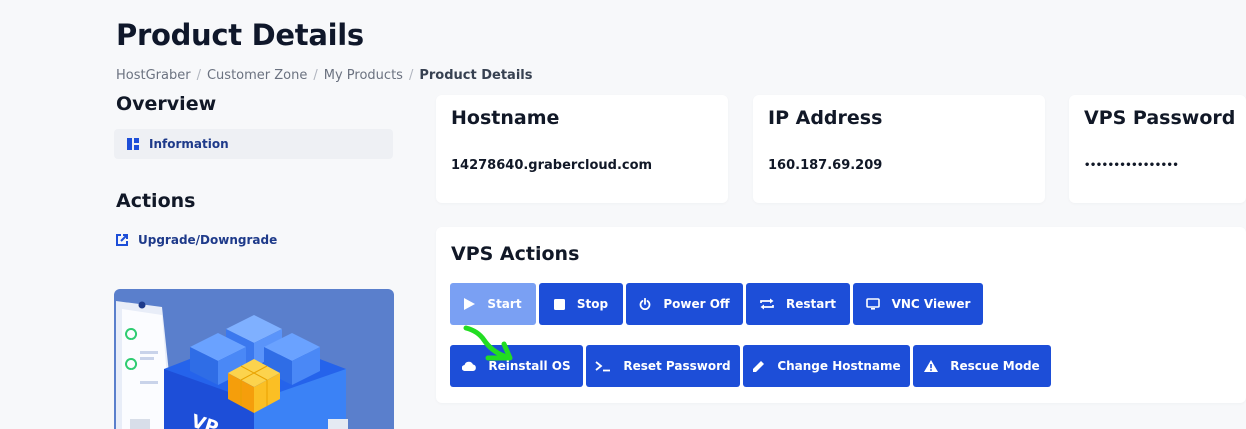 The width and height of the screenshot is (1246, 429). Describe the element at coordinates (995, 366) in the screenshot. I see `rescue-mode-label: Rescue Mode` at that location.